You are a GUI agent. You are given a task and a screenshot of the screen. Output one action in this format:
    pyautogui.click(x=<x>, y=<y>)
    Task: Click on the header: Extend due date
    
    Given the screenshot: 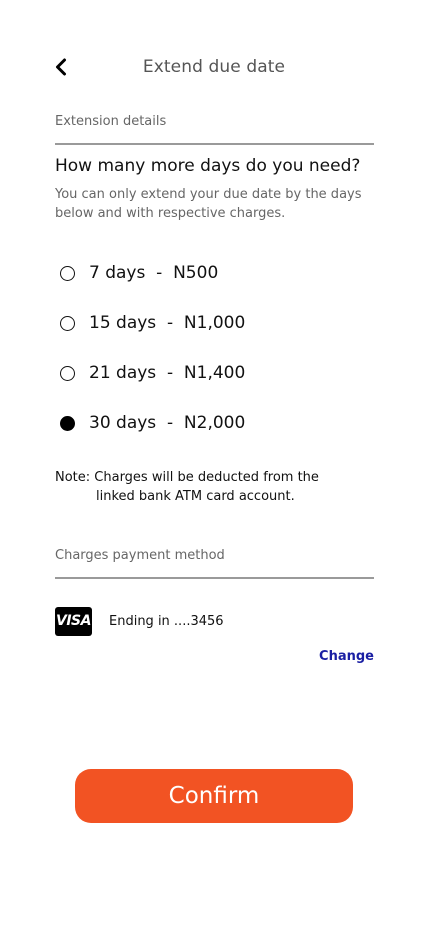 What is the action you would take?
    pyautogui.click(x=214, y=68)
    